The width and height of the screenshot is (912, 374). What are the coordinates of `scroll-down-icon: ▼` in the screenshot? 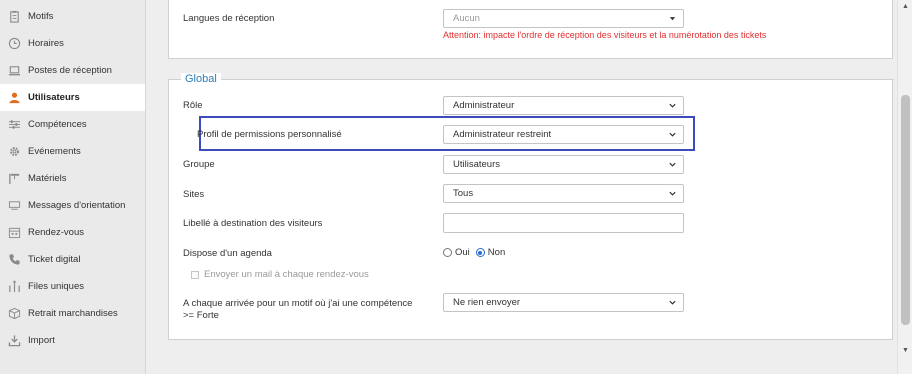 It's located at (905, 350).